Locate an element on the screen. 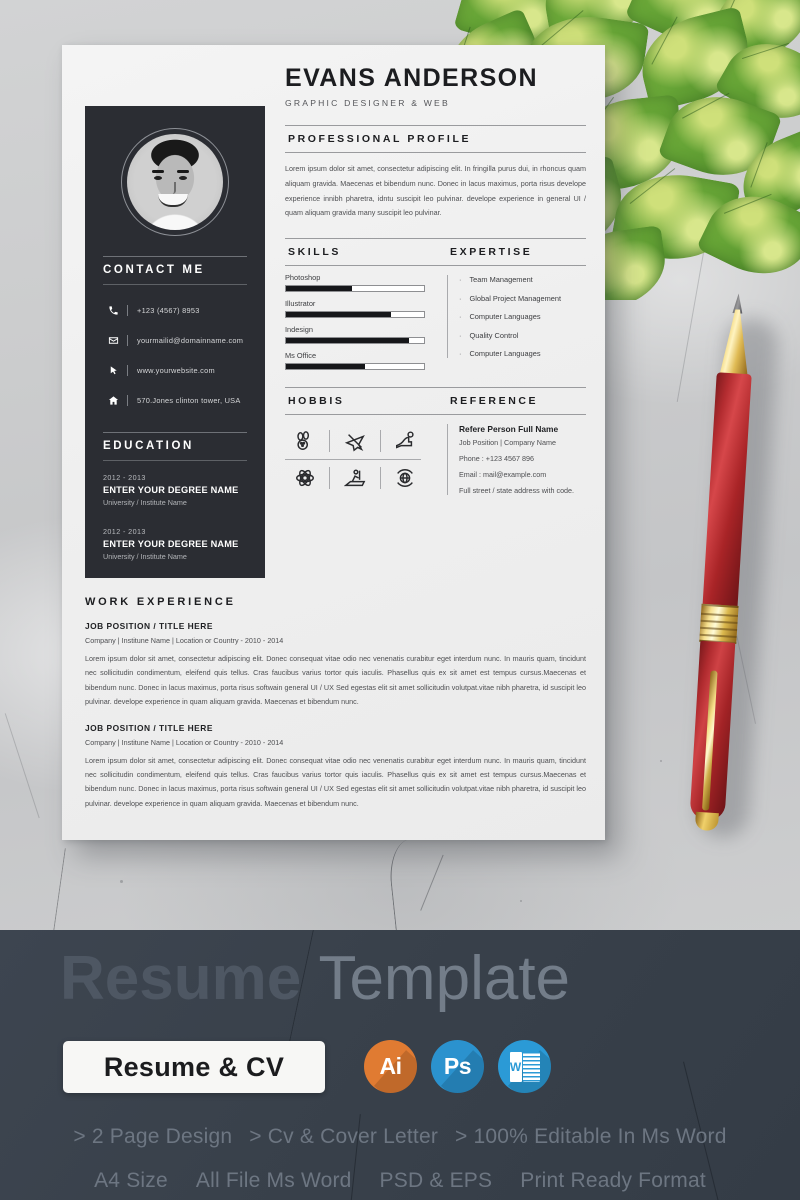  photoshop-icon: Ps is located at coordinates (457, 1066).